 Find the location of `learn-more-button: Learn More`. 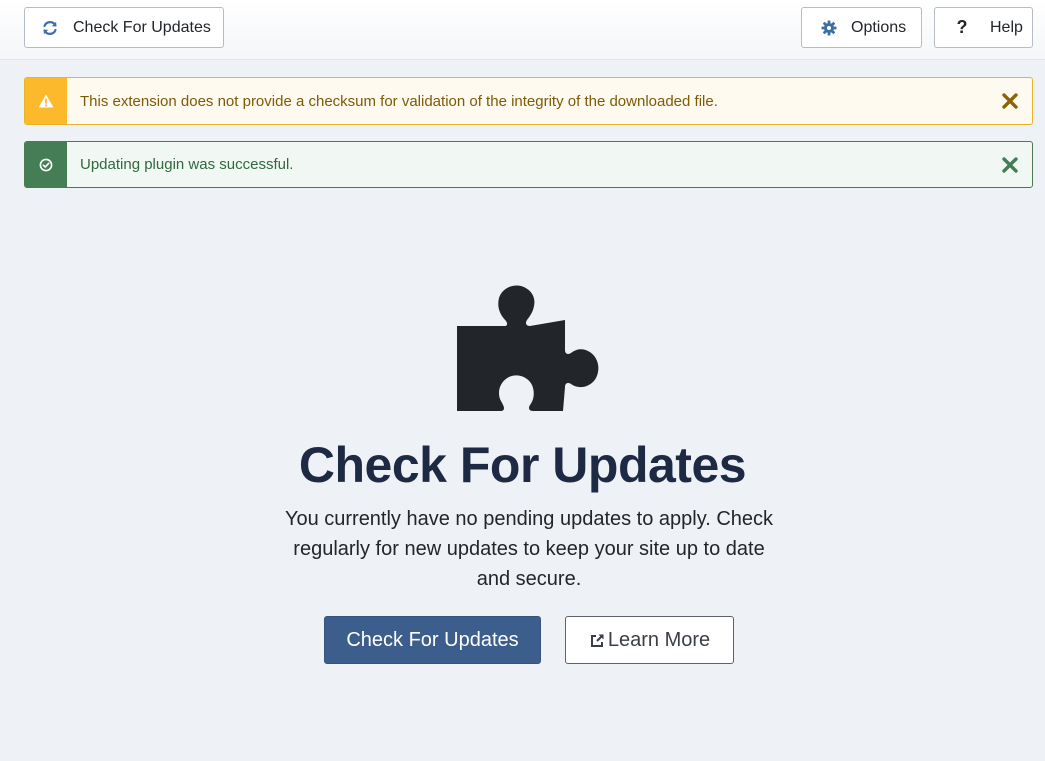

learn-more-button: Learn More is located at coordinates (649, 640).